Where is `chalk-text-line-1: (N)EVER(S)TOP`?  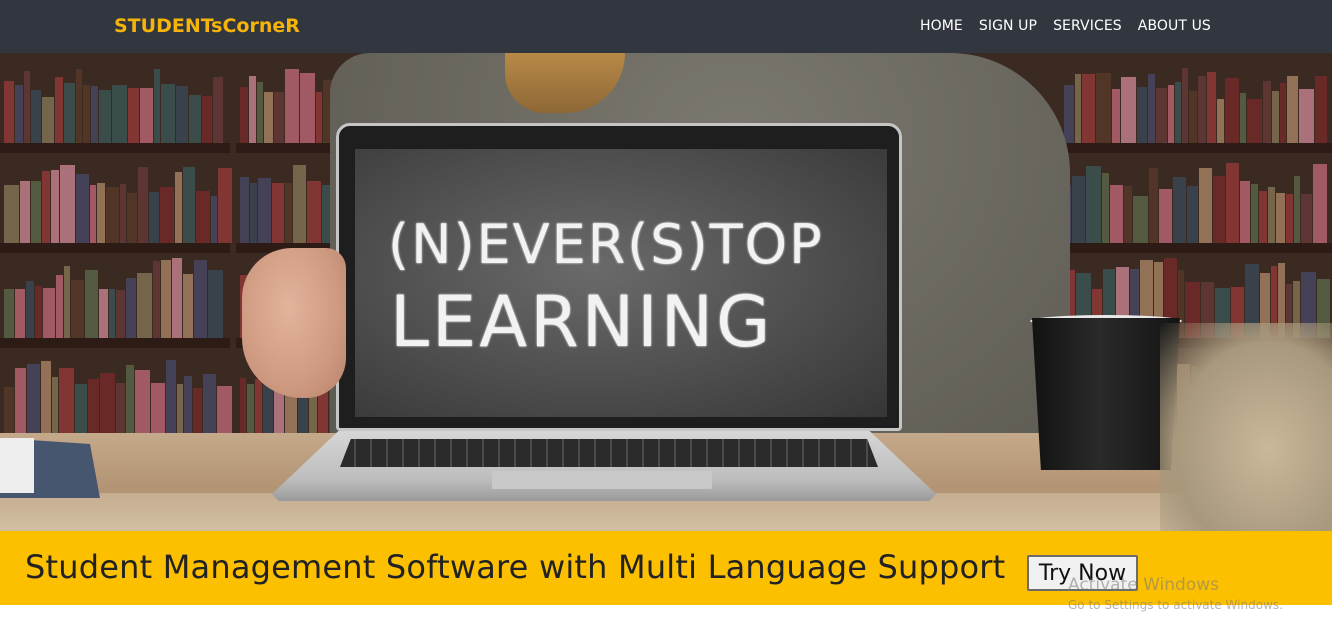
chalk-text-line-1: (N)EVER(S)TOP is located at coordinates (606, 244).